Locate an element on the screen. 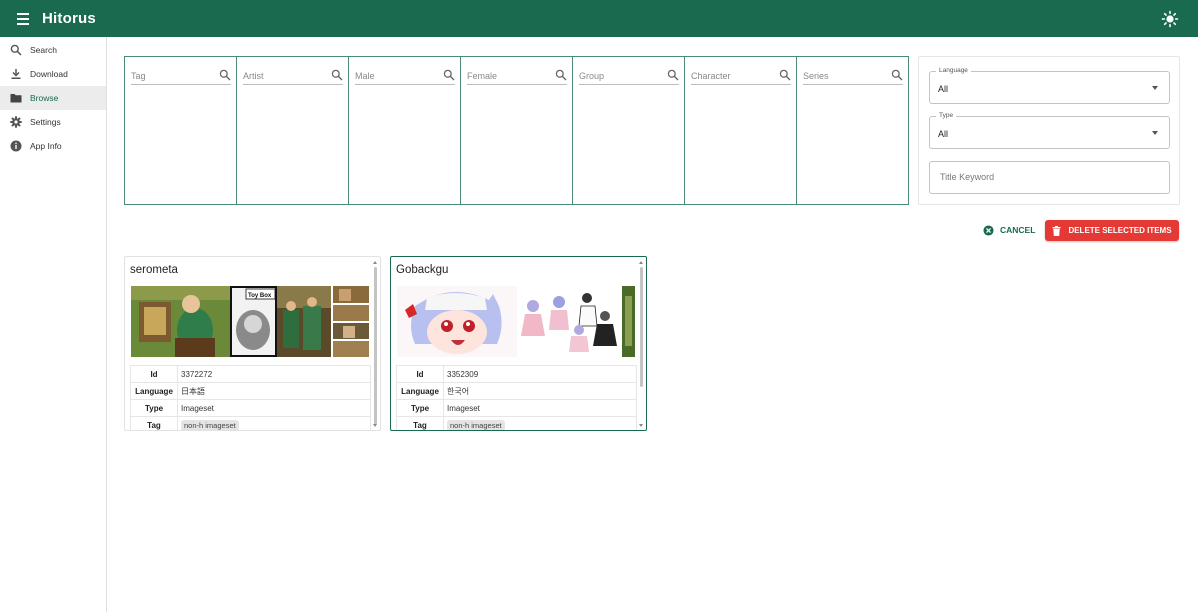 The width and height of the screenshot is (1198, 612). gallery-thumbnails is located at coordinates (516, 321).